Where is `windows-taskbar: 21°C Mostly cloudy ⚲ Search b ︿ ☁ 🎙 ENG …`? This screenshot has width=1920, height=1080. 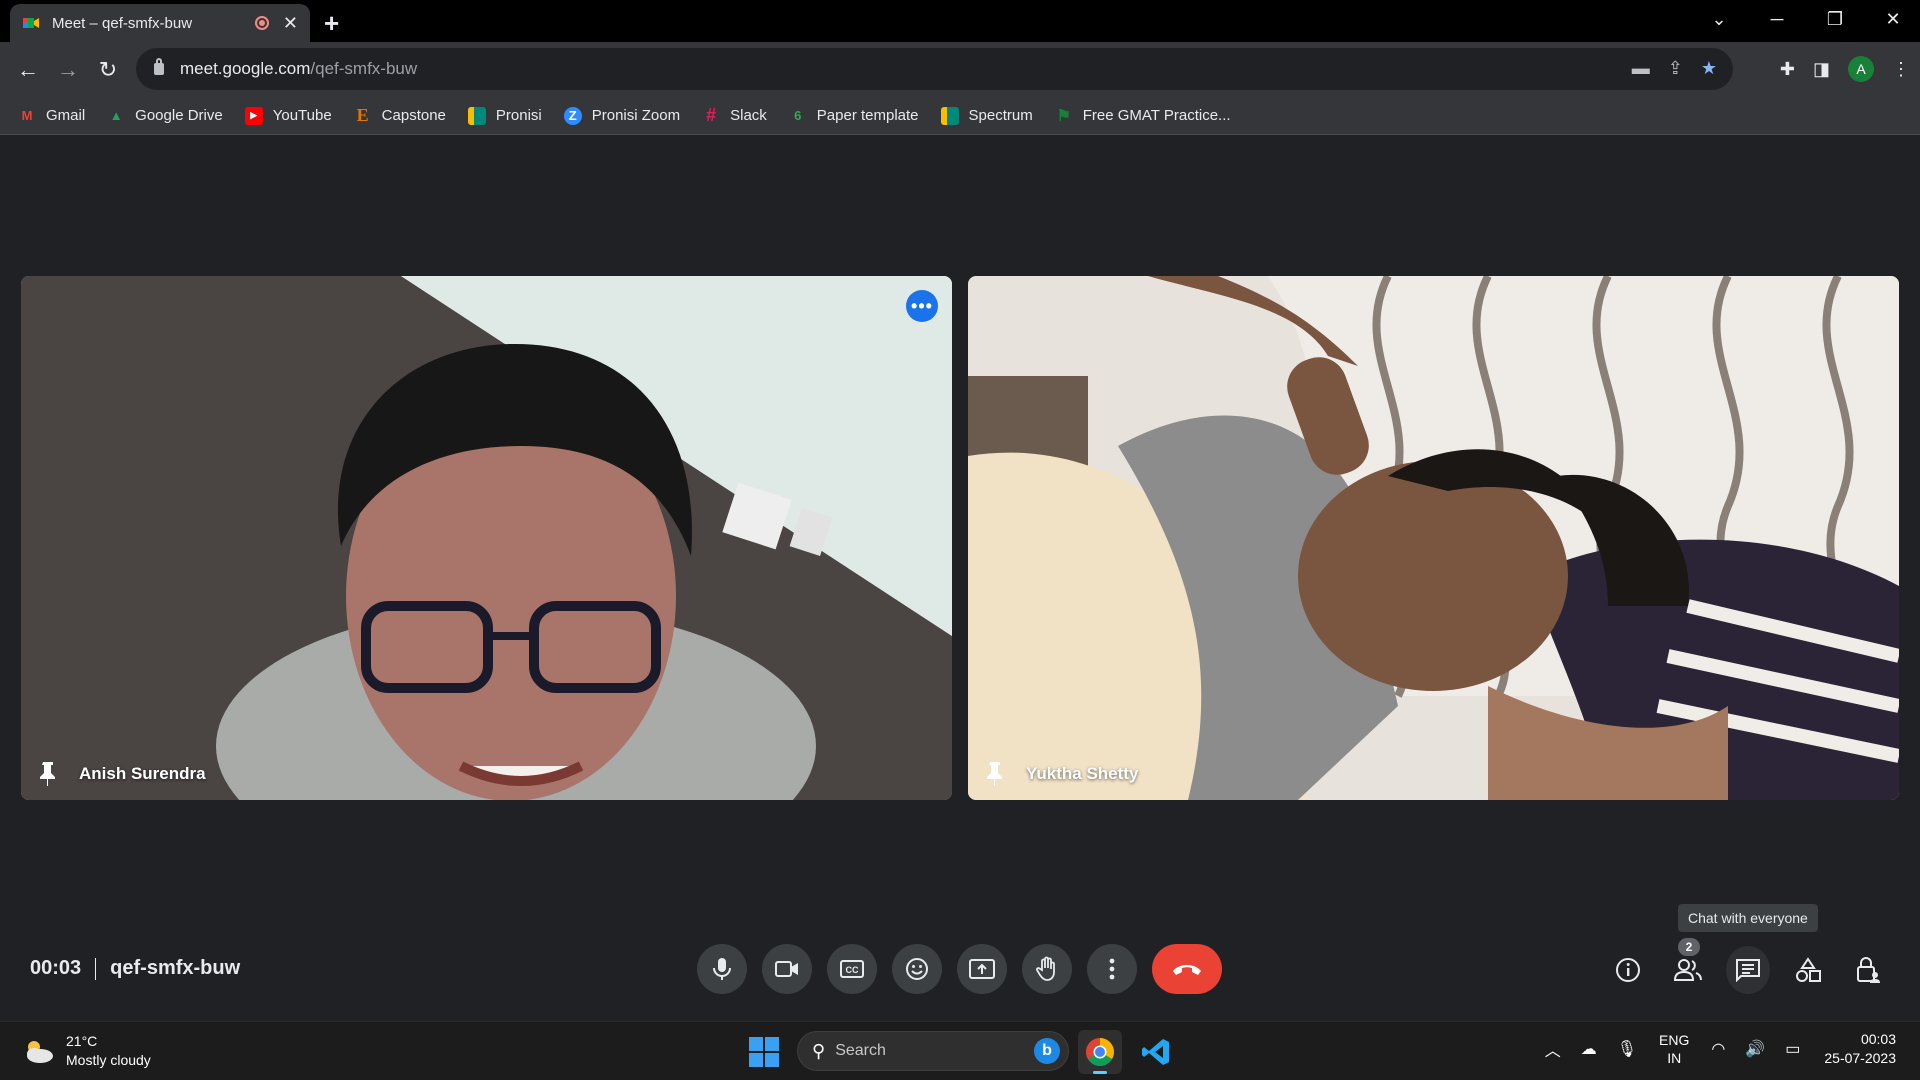 windows-taskbar: 21°C Mostly cloudy ⚲ Search b ︿ ☁ 🎙 ENG … is located at coordinates (960, 1050).